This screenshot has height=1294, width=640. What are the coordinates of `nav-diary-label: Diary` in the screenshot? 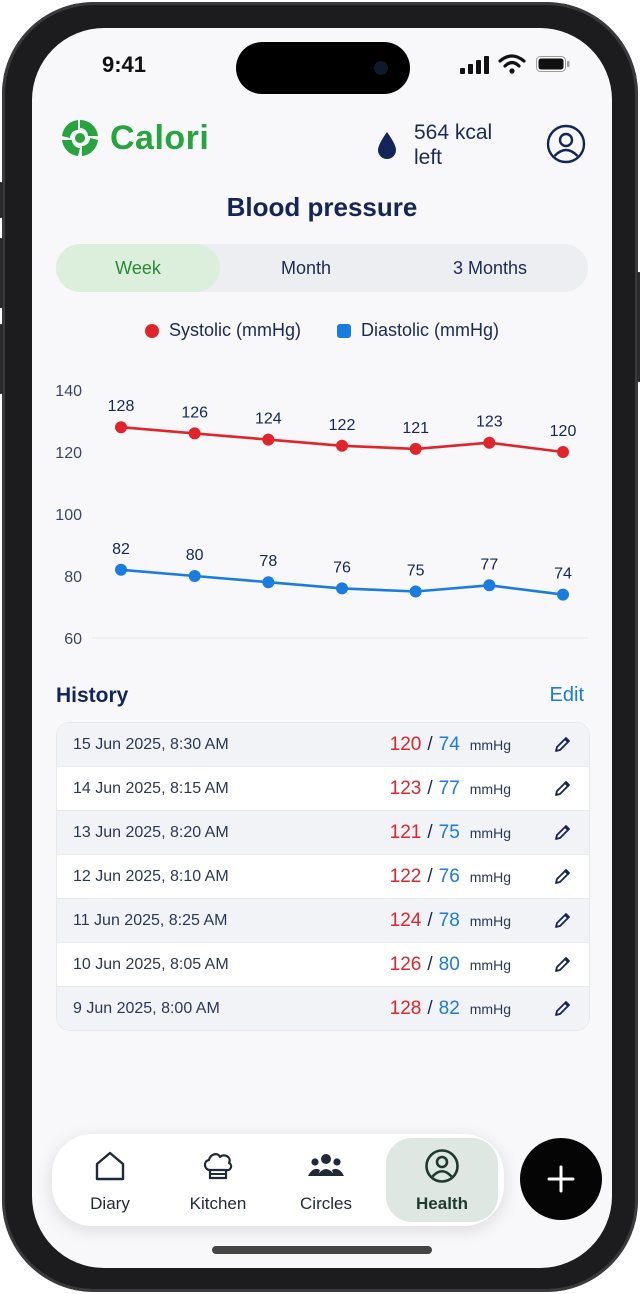 It's located at (110, 1203).